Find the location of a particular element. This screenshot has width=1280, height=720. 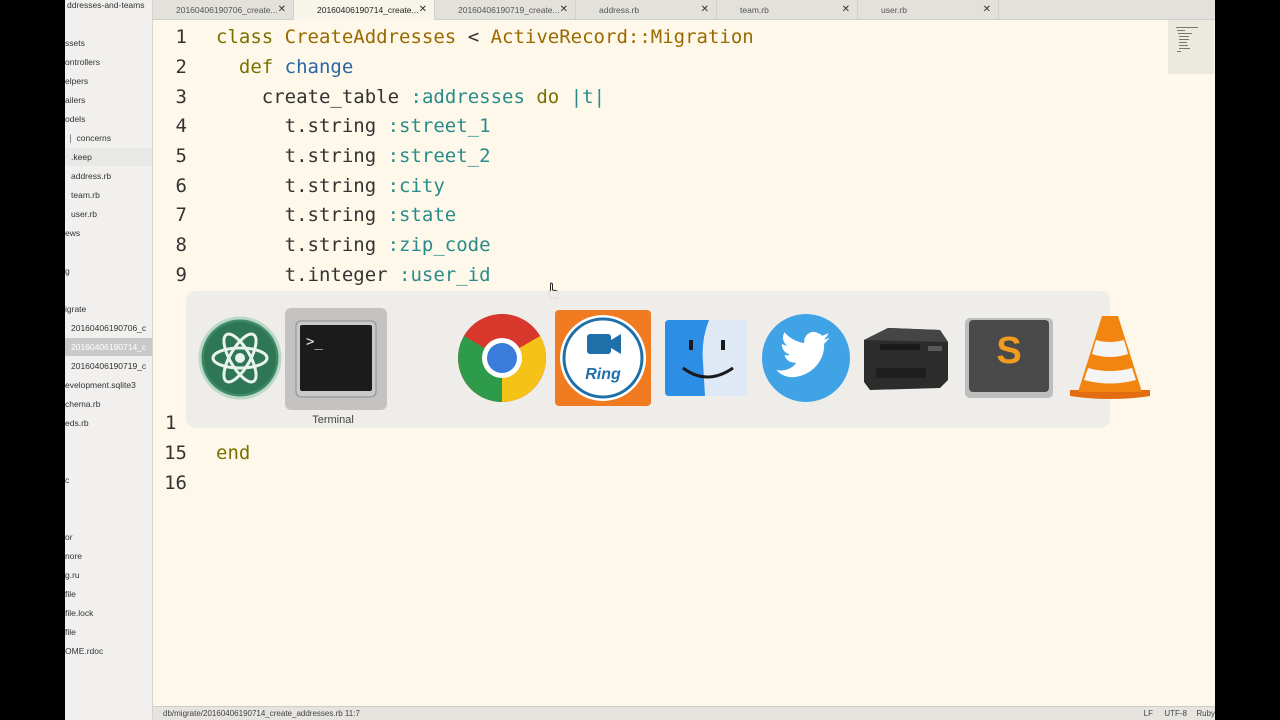

tab-team-rb: team.rb ✕ is located at coordinates (787, 10).